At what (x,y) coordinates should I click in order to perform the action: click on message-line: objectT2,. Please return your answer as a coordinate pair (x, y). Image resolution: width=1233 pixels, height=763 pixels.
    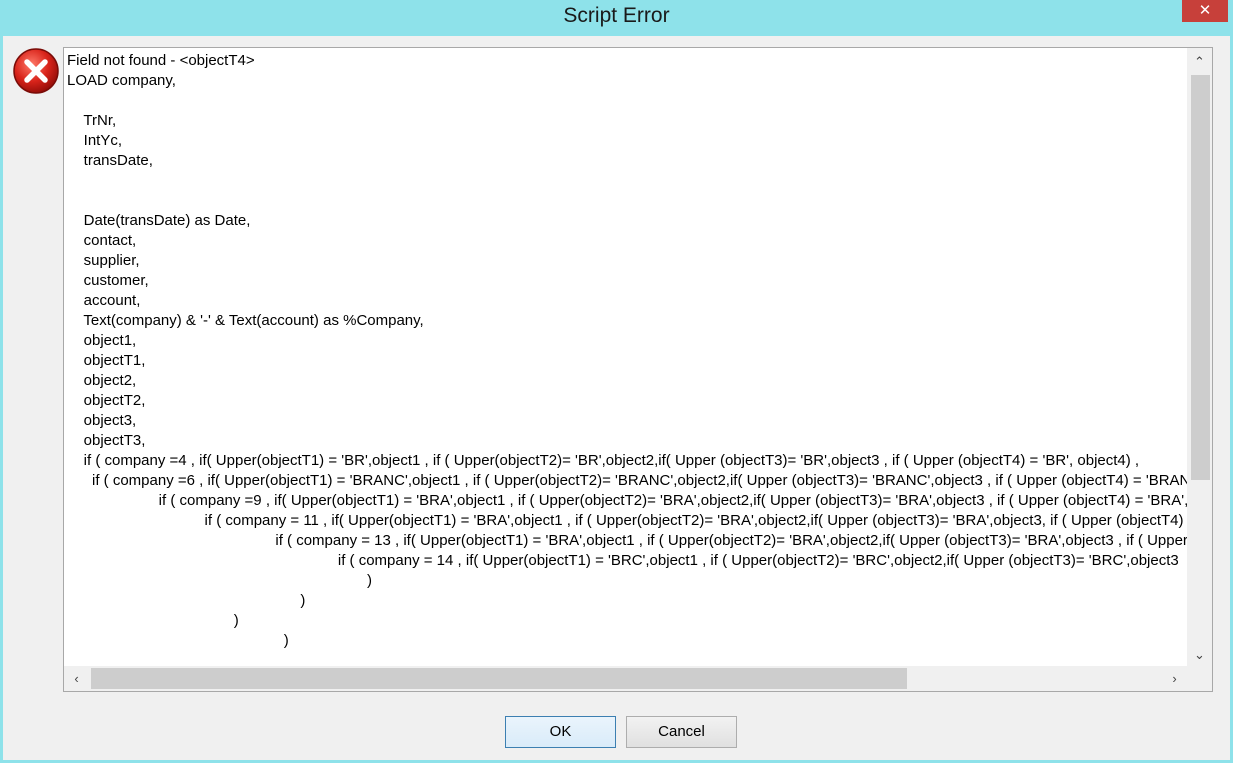
    Looking at the image, I should click on (106, 400).